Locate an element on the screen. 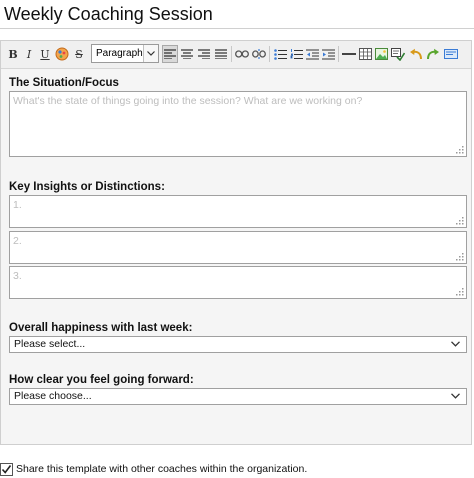 The width and height of the screenshot is (474, 478). link-button is located at coordinates (242, 54).